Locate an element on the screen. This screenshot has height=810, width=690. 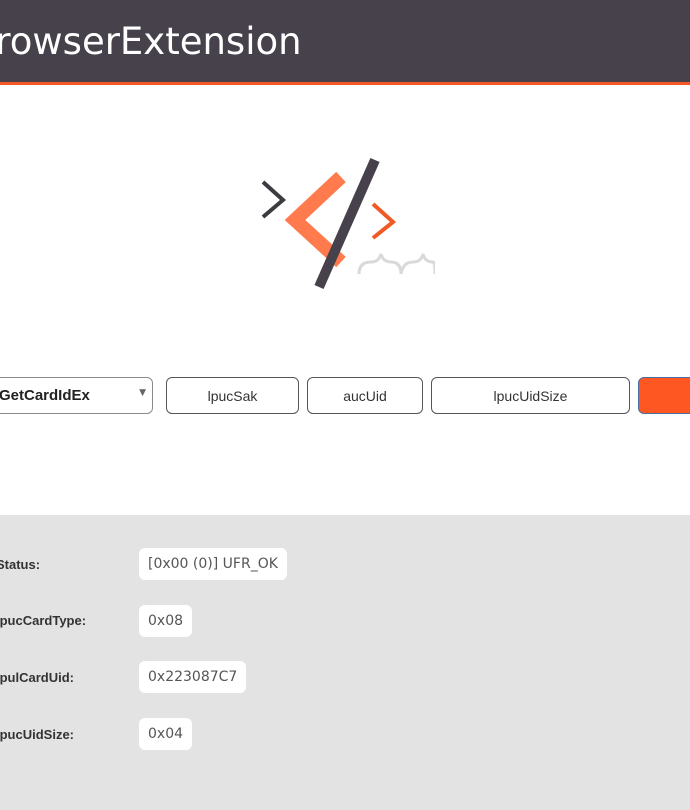
code-logo-icon is located at coordinates (348, 223).